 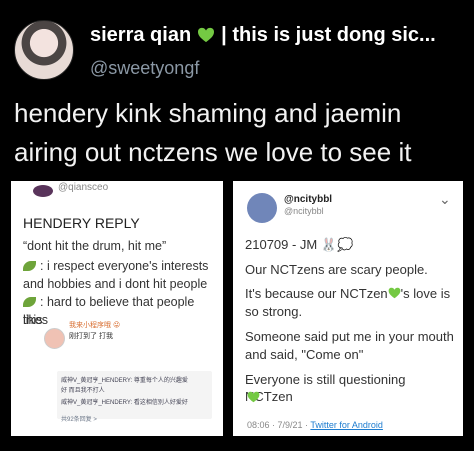 I want to click on card-text-line: 210709 - JM 🐰💭, so click(x=299, y=244).